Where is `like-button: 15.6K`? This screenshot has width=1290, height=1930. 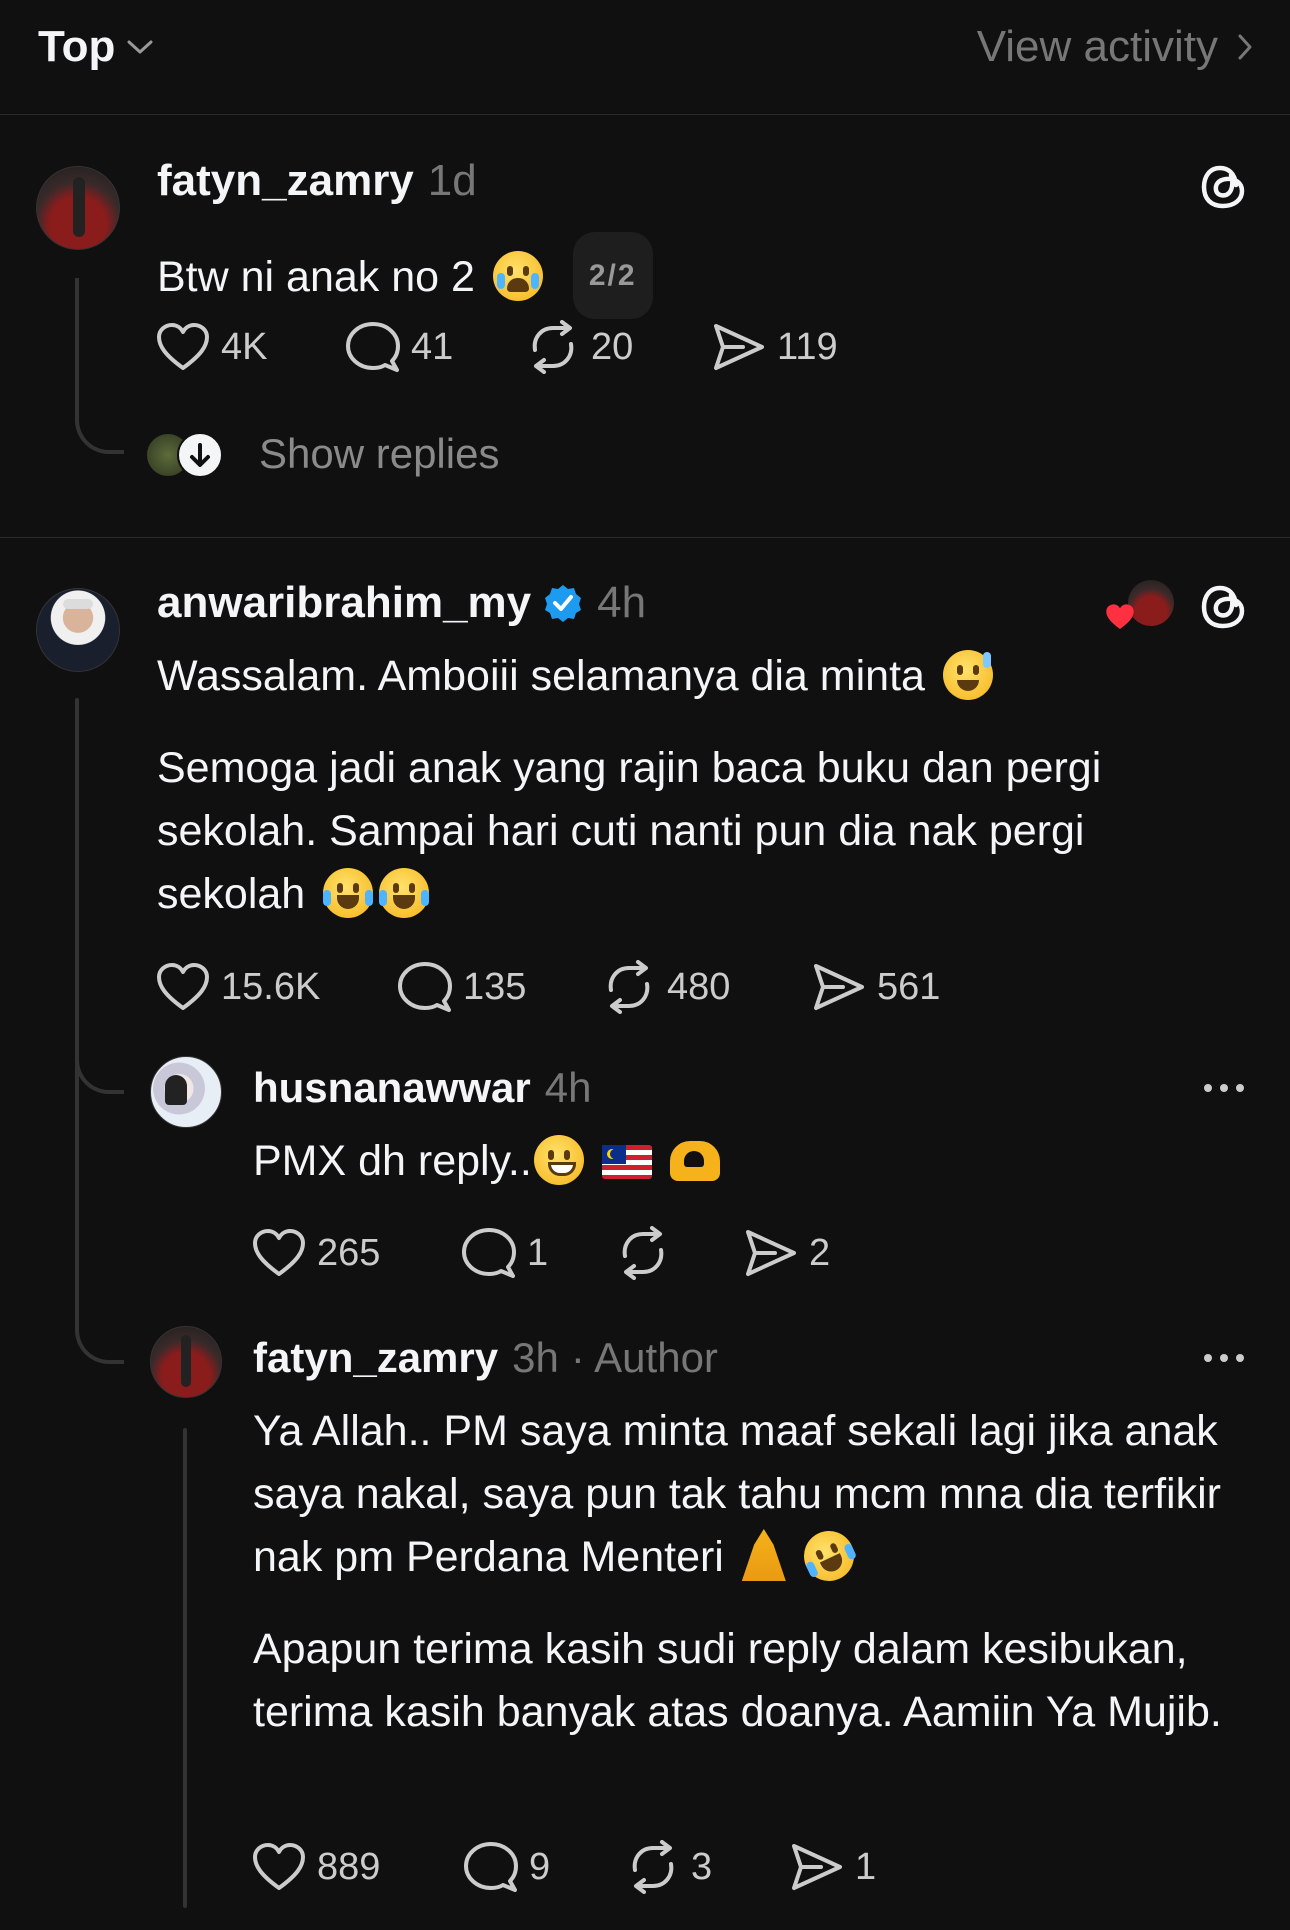 like-button: 15.6K is located at coordinates (276, 987).